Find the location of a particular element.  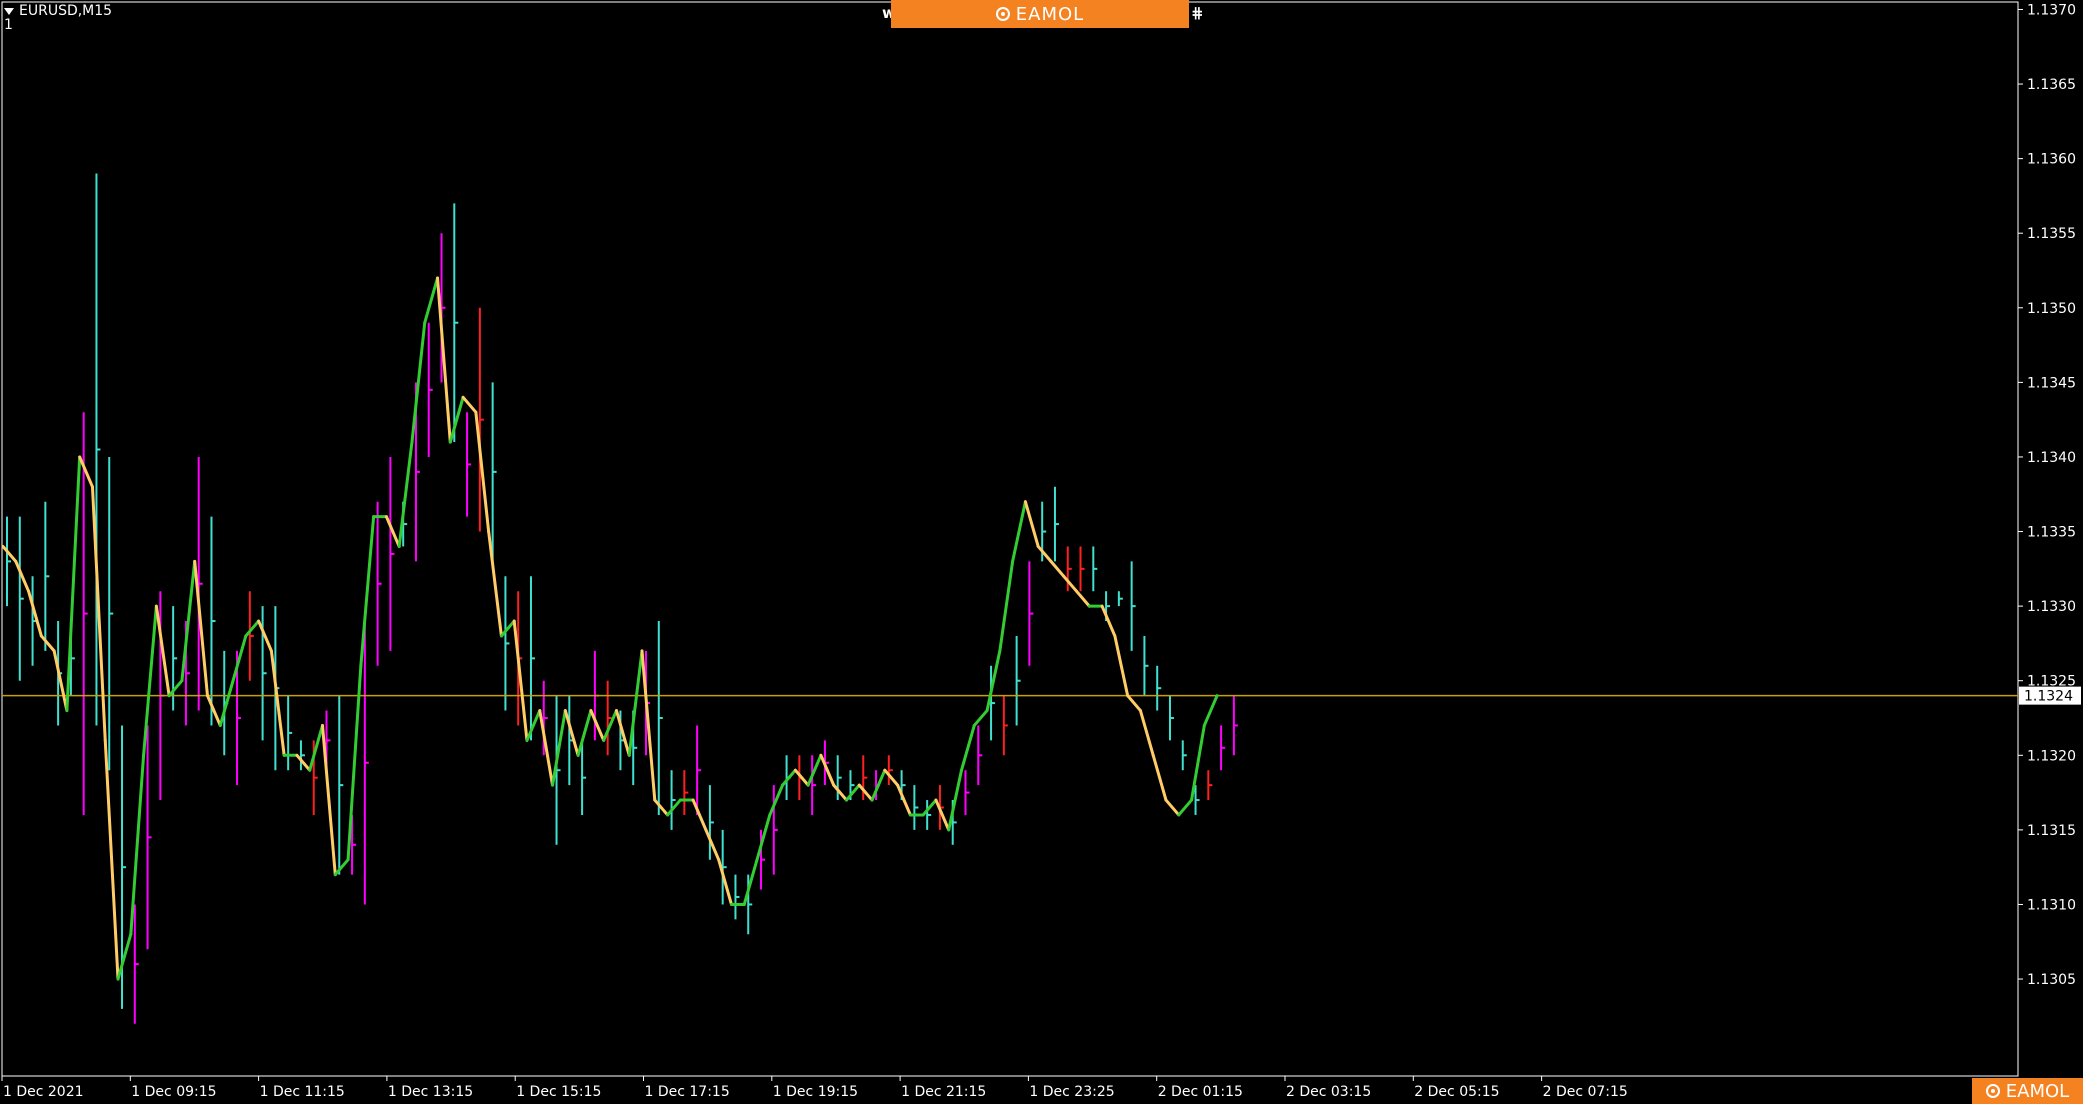

y-axis-tick-label: 1.1335 is located at coordinates (2051, 533).